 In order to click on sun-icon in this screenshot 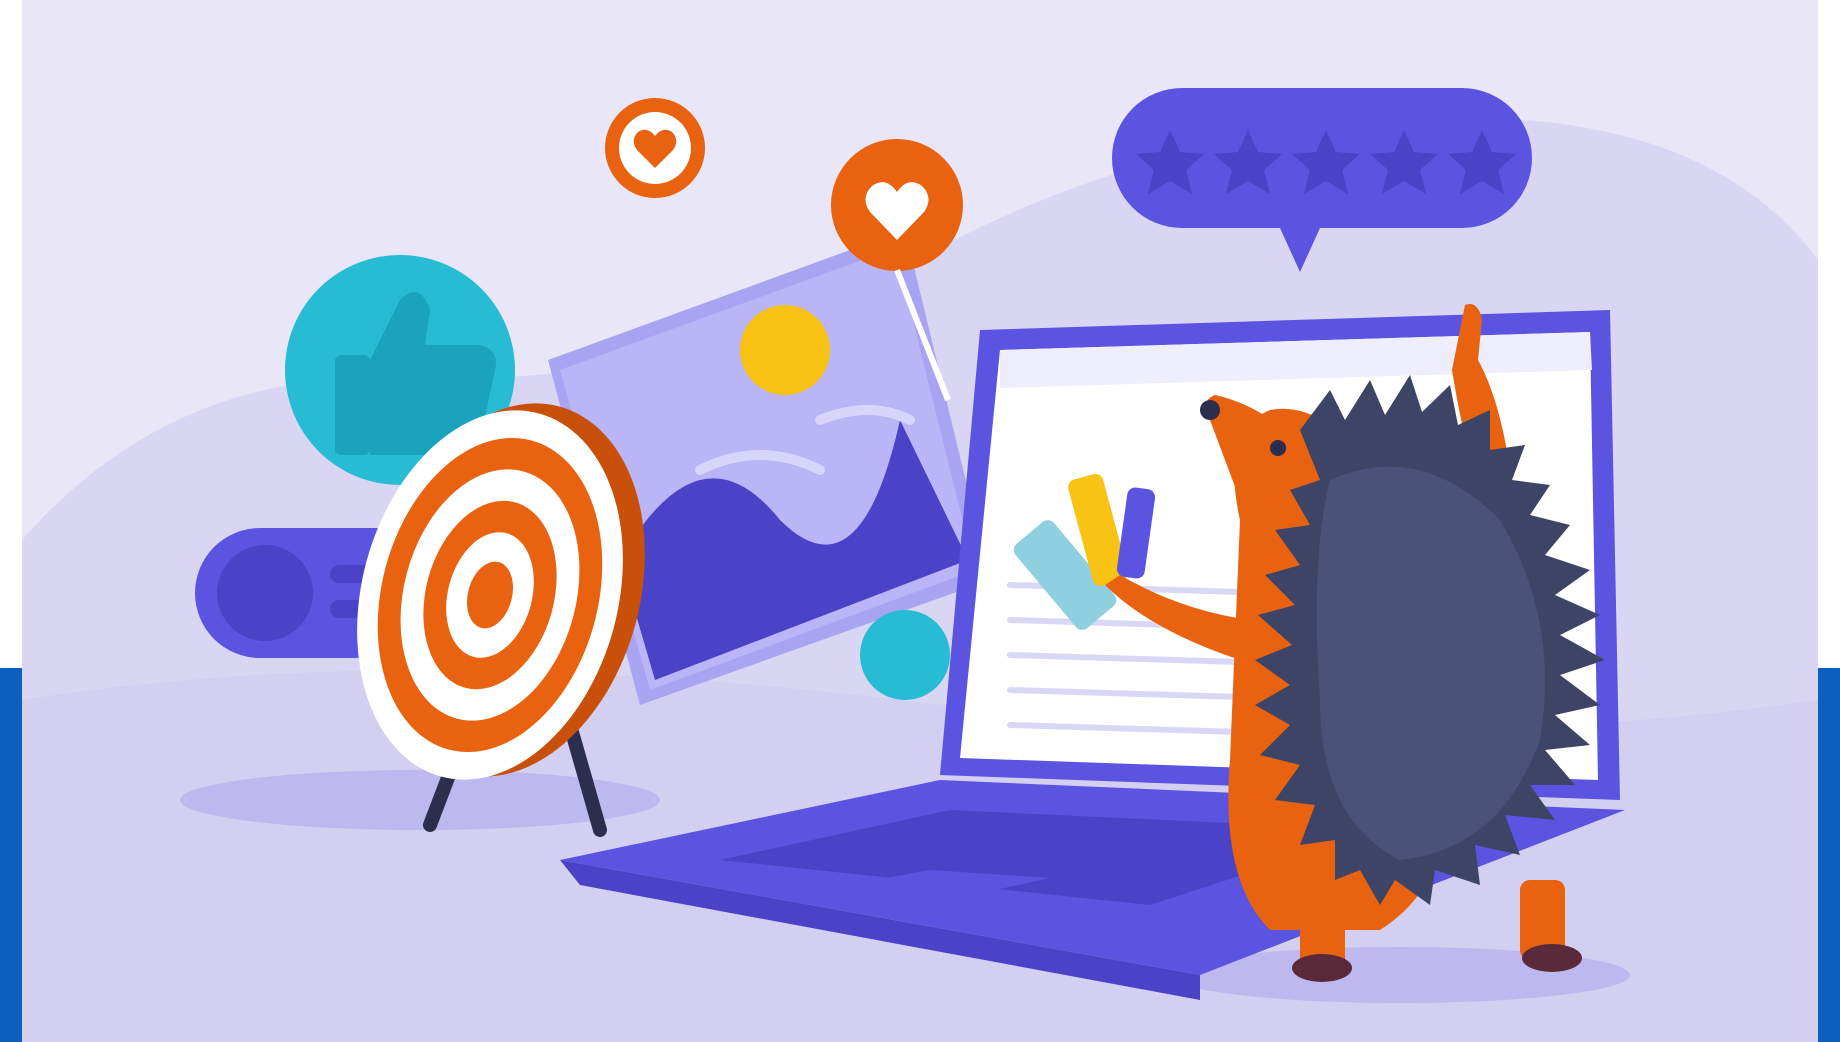, I will do `click(785, 350)`.